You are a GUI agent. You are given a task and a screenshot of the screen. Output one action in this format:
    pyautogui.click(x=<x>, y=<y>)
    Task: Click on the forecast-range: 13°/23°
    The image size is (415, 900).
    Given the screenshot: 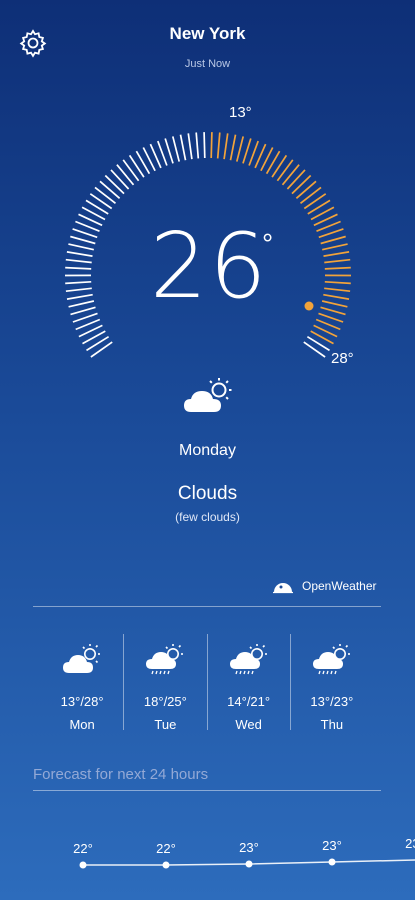 What is the action you would take?
    pyautogui.click(x=332, y=701)
    